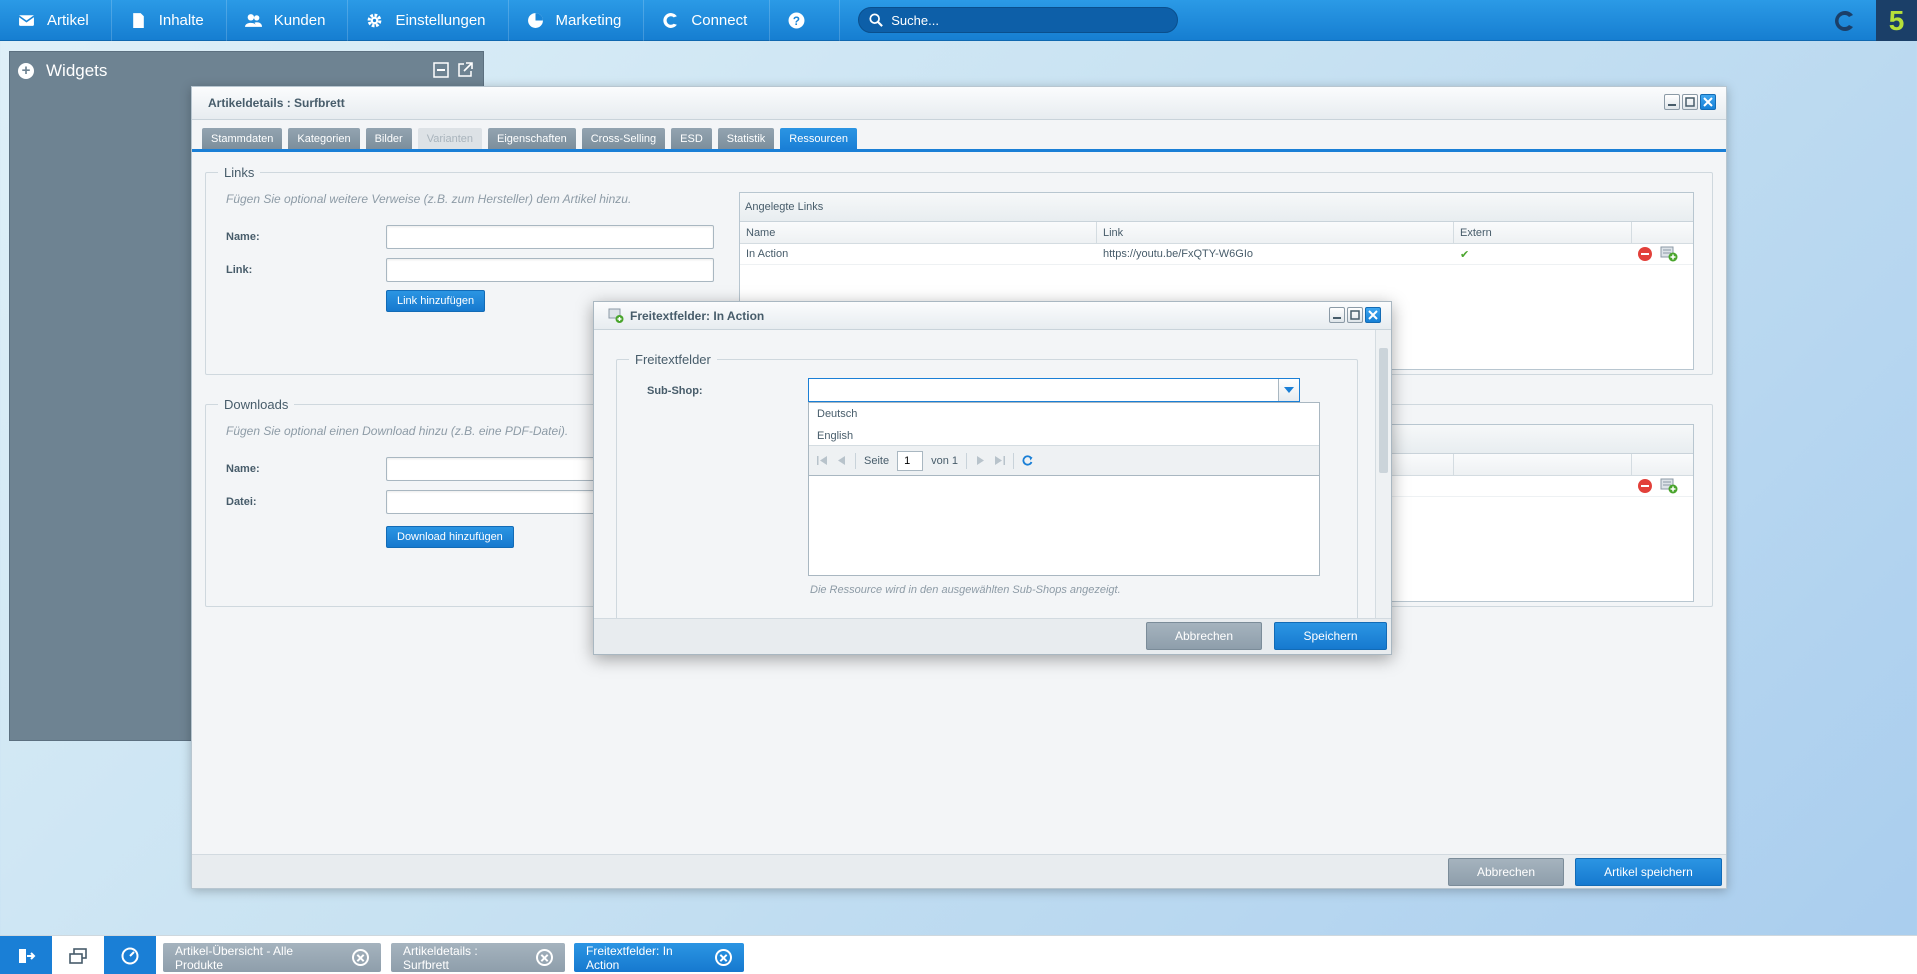  I want to click on task-label: Artikel-Übersicht - Alle Produkte, so click(234, 957).